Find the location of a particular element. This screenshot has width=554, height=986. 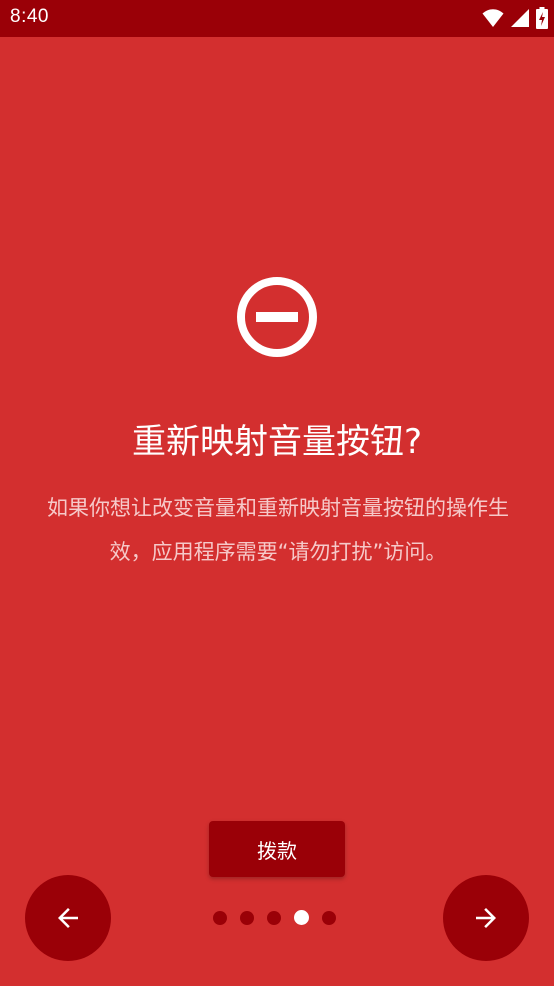

page-title: 重新映射音量按钮? is located at coordinates (277, 442).